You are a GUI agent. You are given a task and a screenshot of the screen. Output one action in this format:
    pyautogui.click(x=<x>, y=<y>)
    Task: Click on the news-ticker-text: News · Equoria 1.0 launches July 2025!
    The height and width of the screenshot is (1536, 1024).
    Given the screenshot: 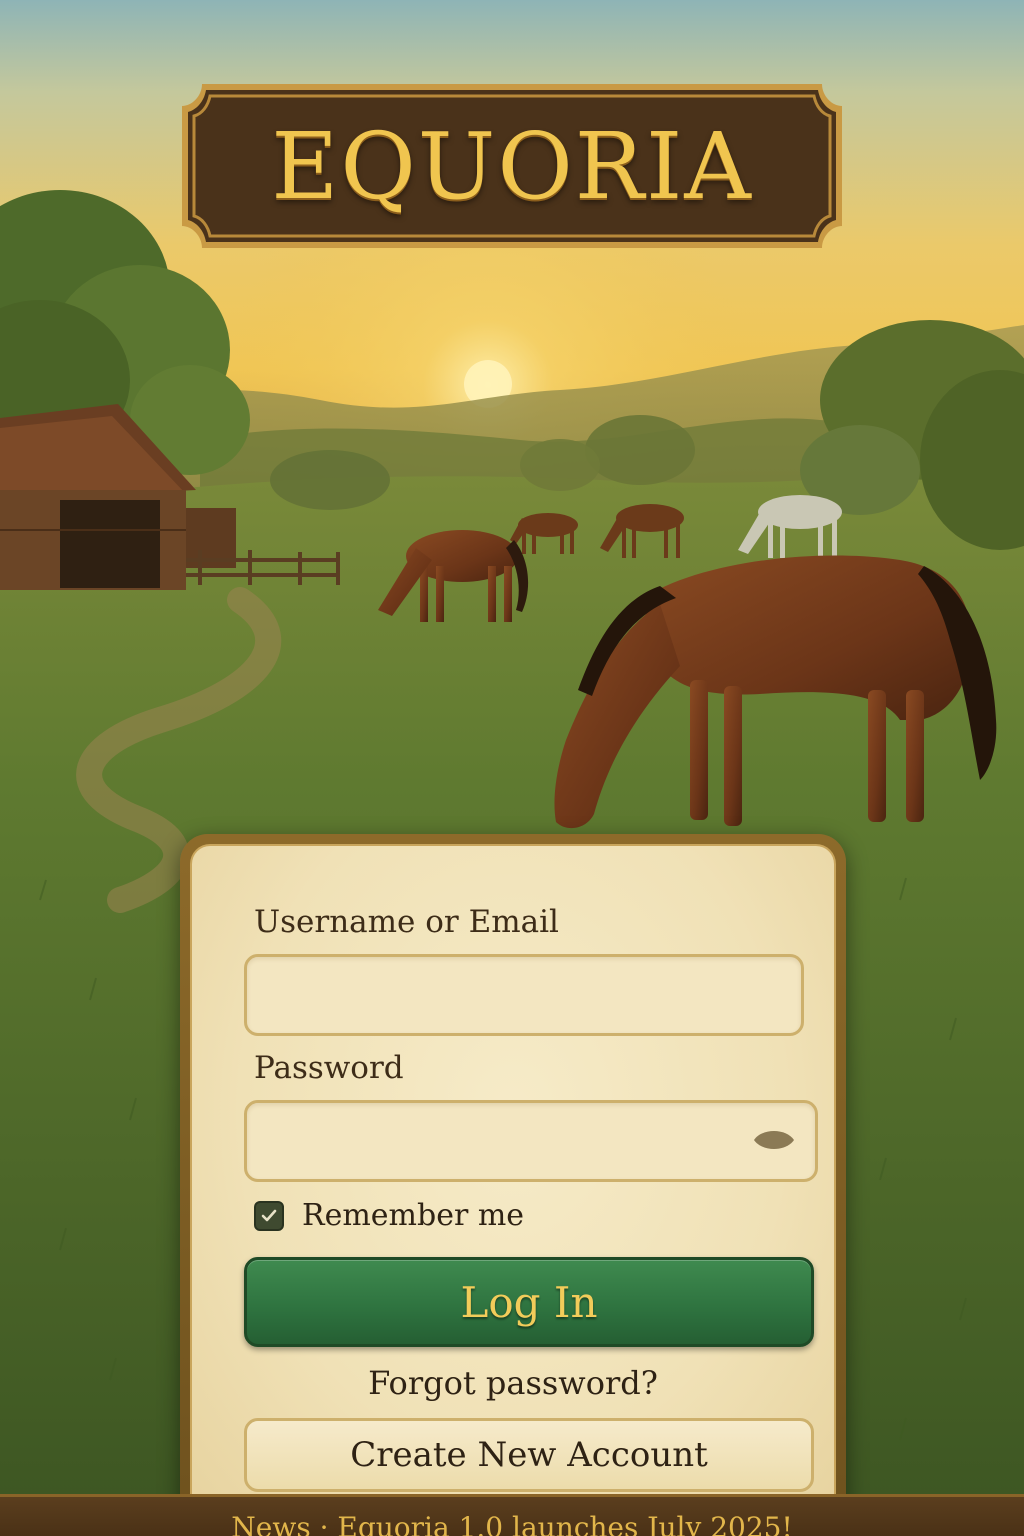 What is the action you would take?
    pyautogui.click(x=512, y=1523)
    